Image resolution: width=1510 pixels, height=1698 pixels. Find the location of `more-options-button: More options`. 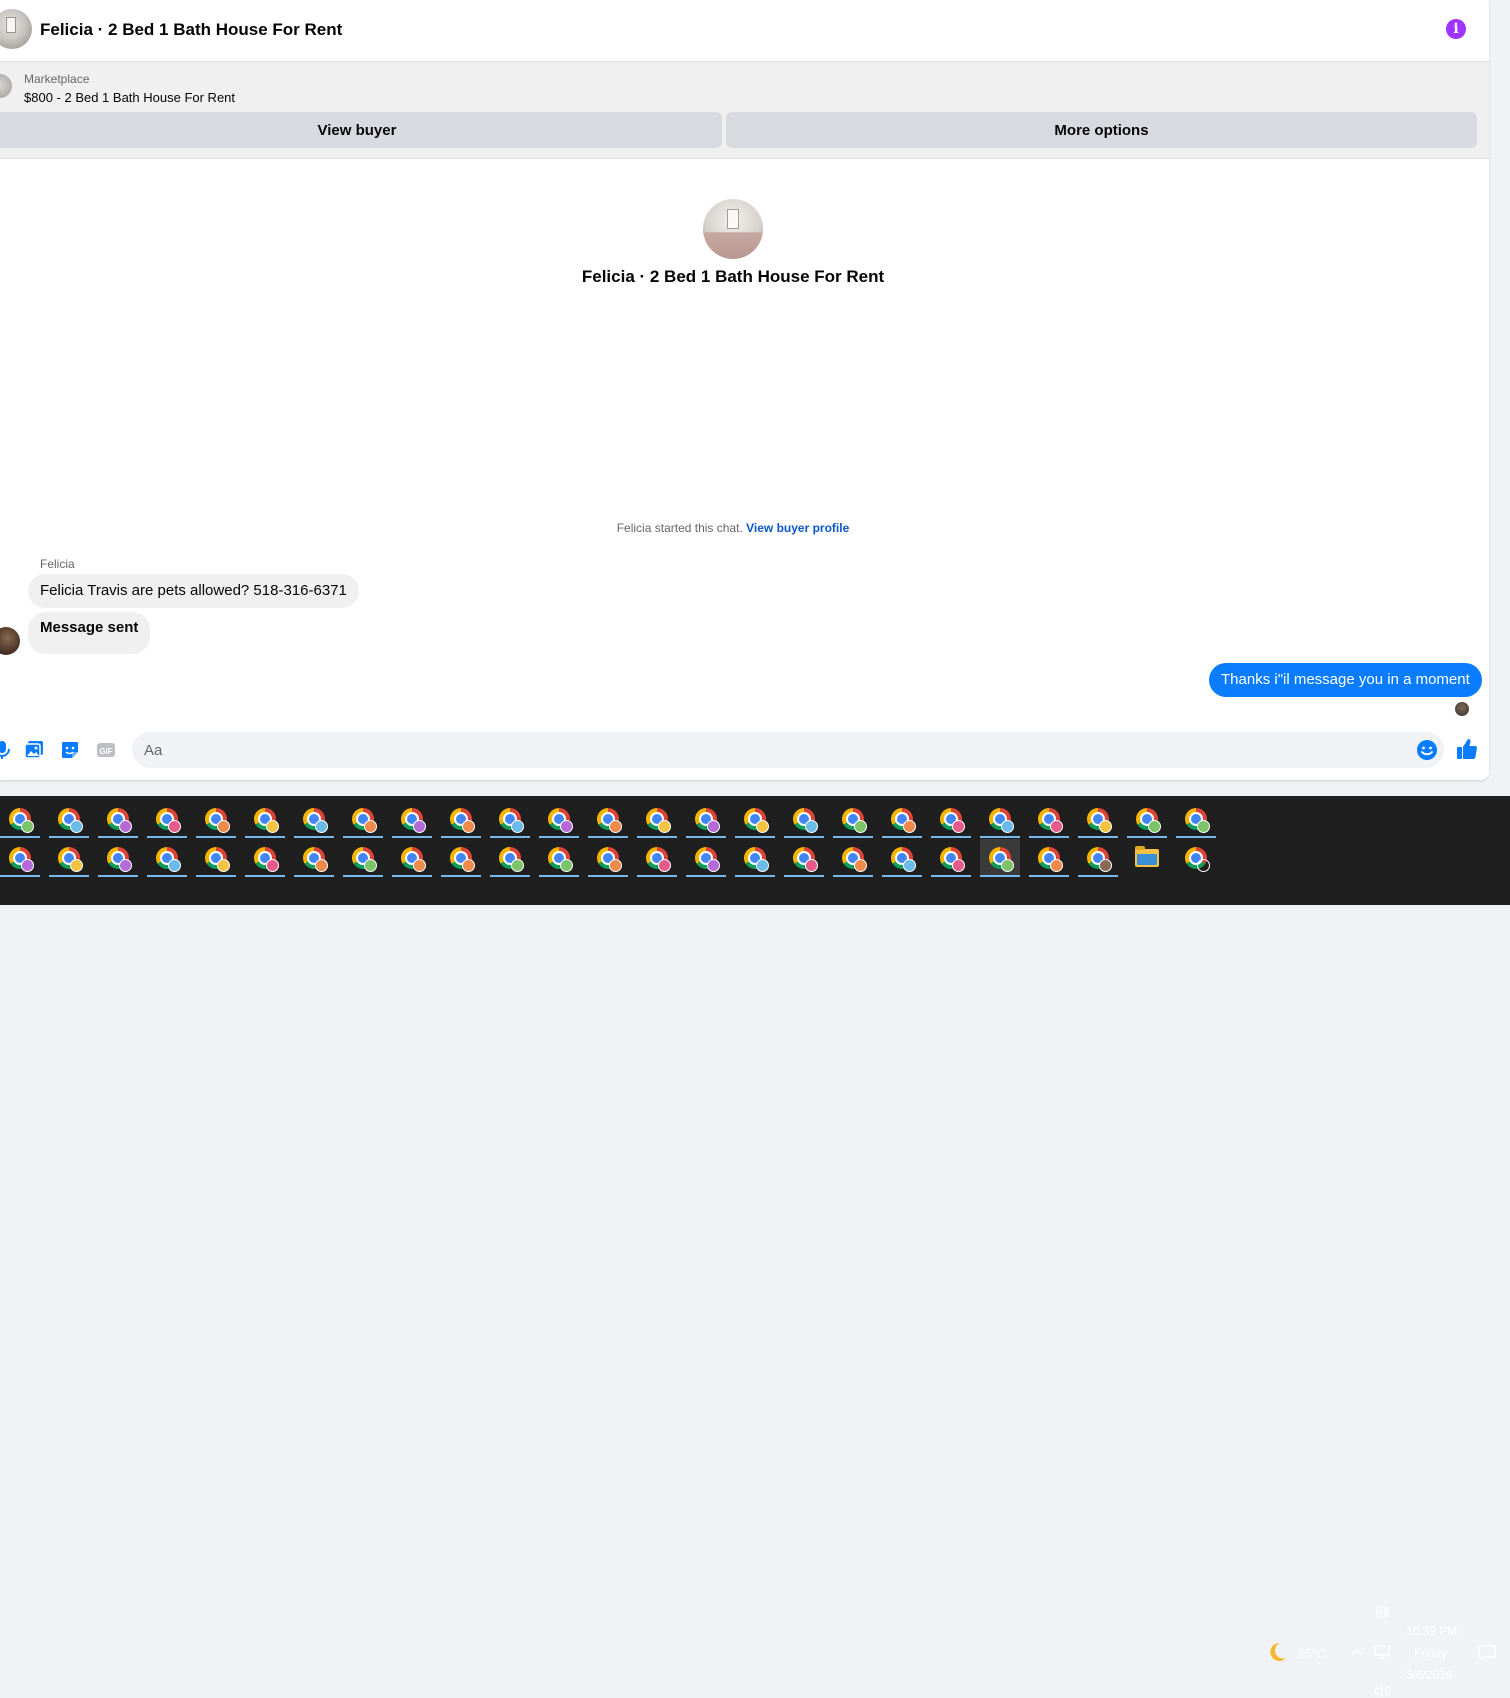

more-options-button: More options is located at coordinates (1101, 130).